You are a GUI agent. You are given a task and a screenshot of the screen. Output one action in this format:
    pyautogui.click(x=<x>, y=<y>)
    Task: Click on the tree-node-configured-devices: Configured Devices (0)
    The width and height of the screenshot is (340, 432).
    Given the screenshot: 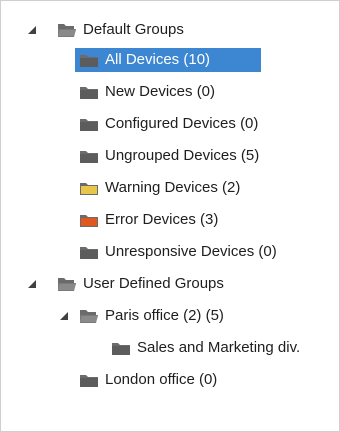 What is the action you would take?
    pyautogui.click(x=170, y=124)
    